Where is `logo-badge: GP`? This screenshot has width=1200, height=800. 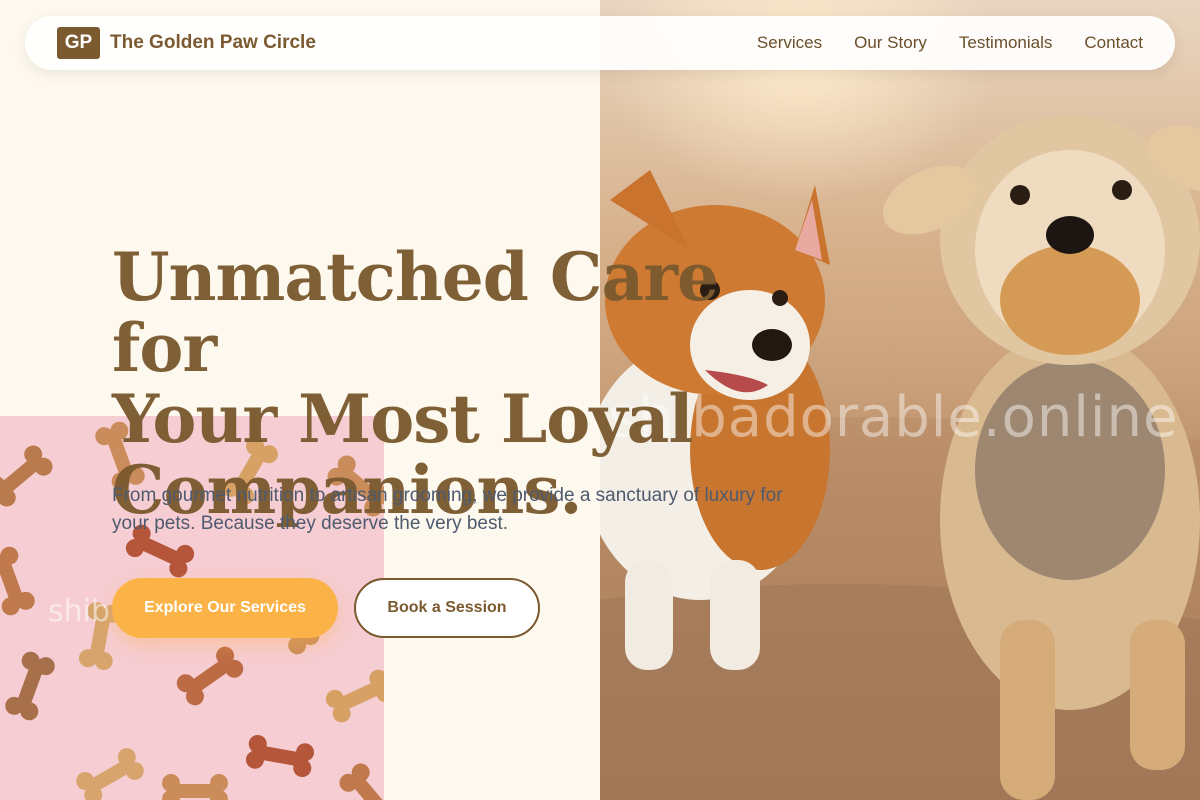
logo-badge: GP is located at coordinates (78, 43).